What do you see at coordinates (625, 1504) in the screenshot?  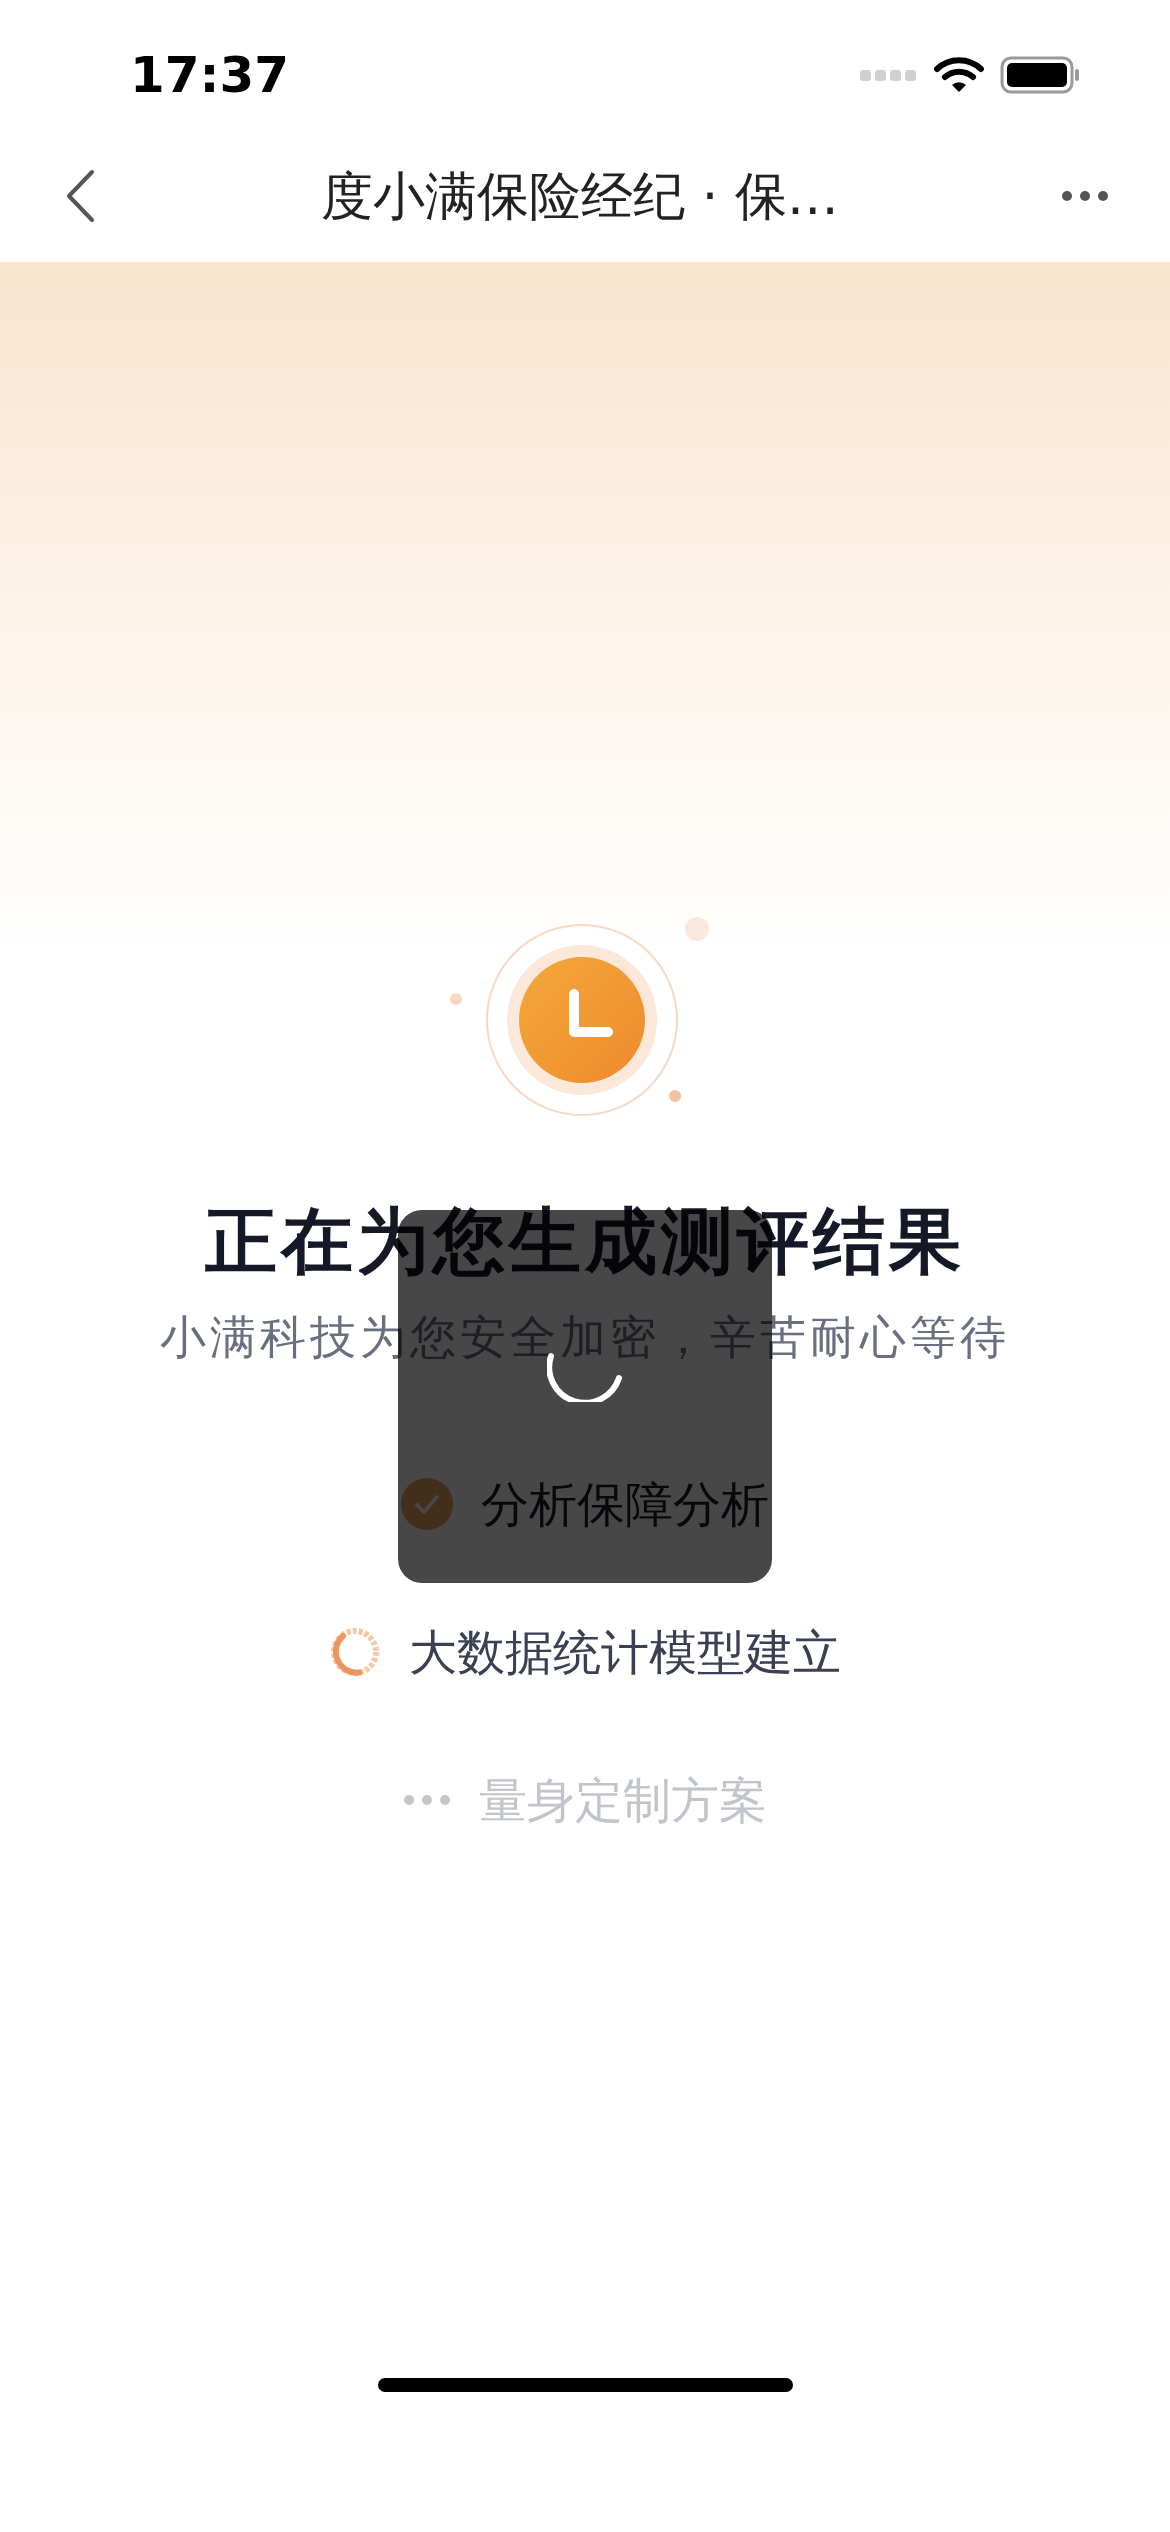 I see `step-label: 分析保障分析` at bounding box center [625, 1504].